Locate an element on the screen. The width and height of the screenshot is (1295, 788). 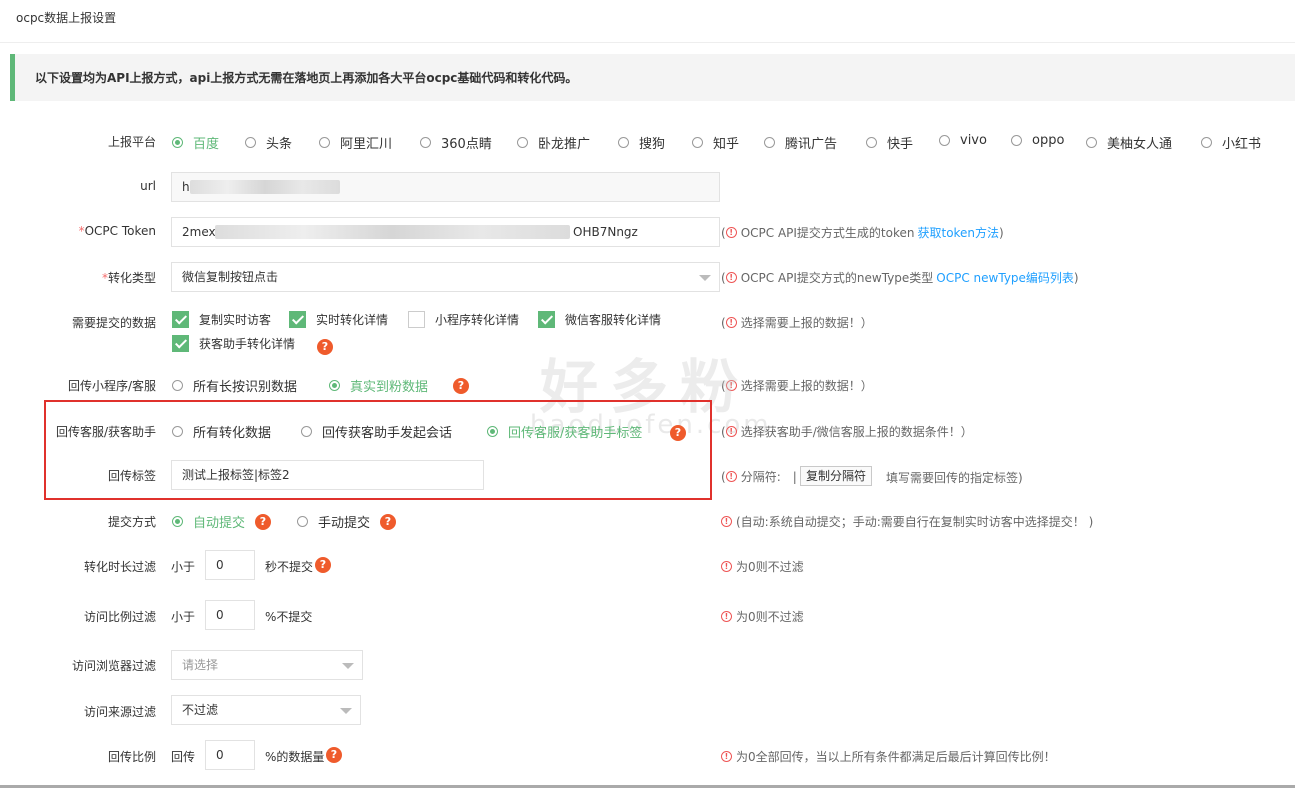
token-label: *OCPC Token is located at coordinates (117, 231).